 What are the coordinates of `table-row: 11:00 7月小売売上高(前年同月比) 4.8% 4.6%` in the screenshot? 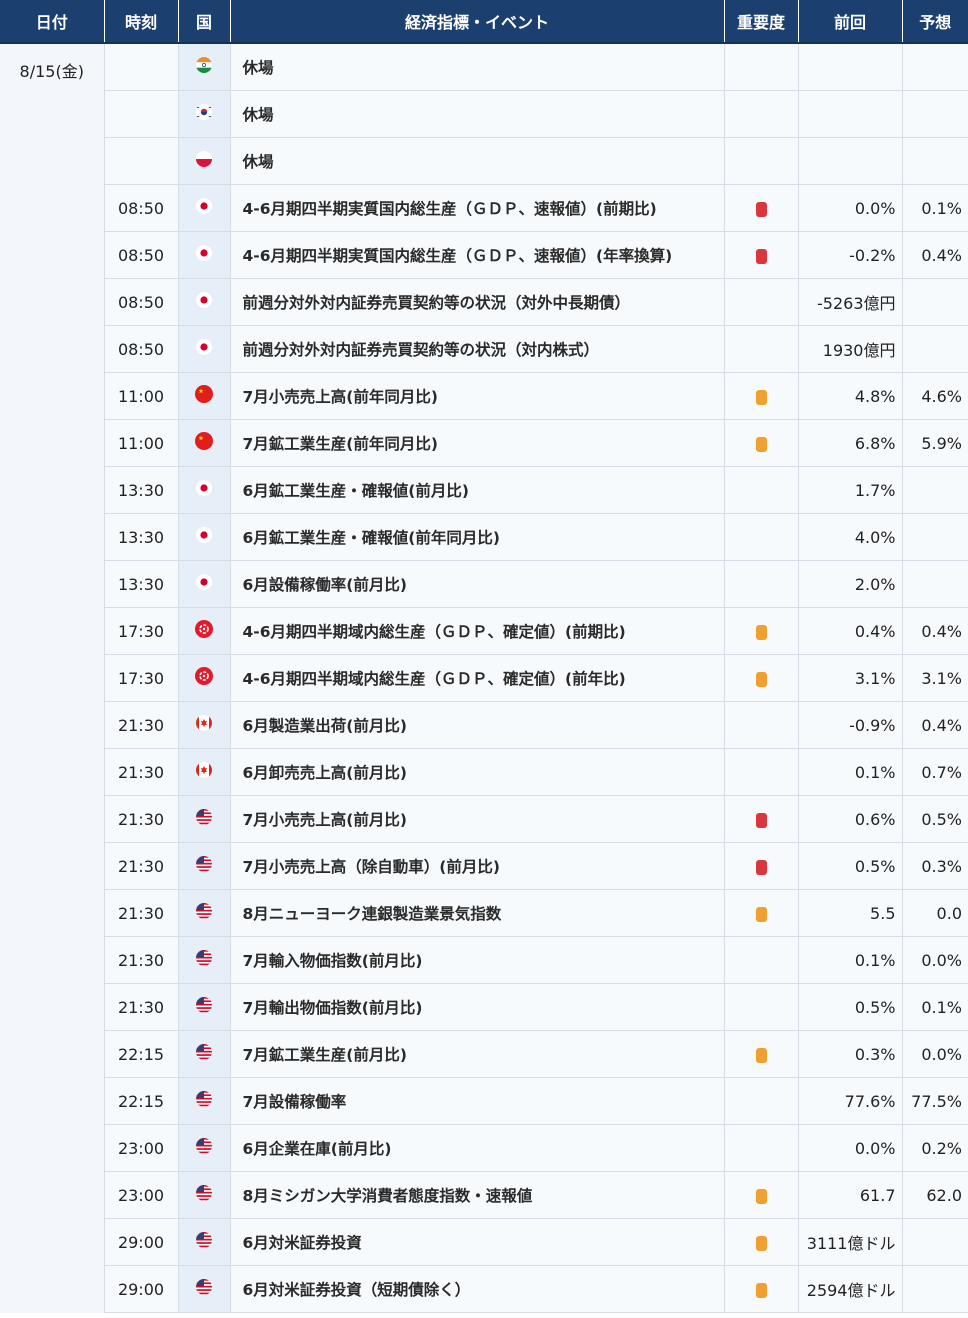 It's located at (484, 396).